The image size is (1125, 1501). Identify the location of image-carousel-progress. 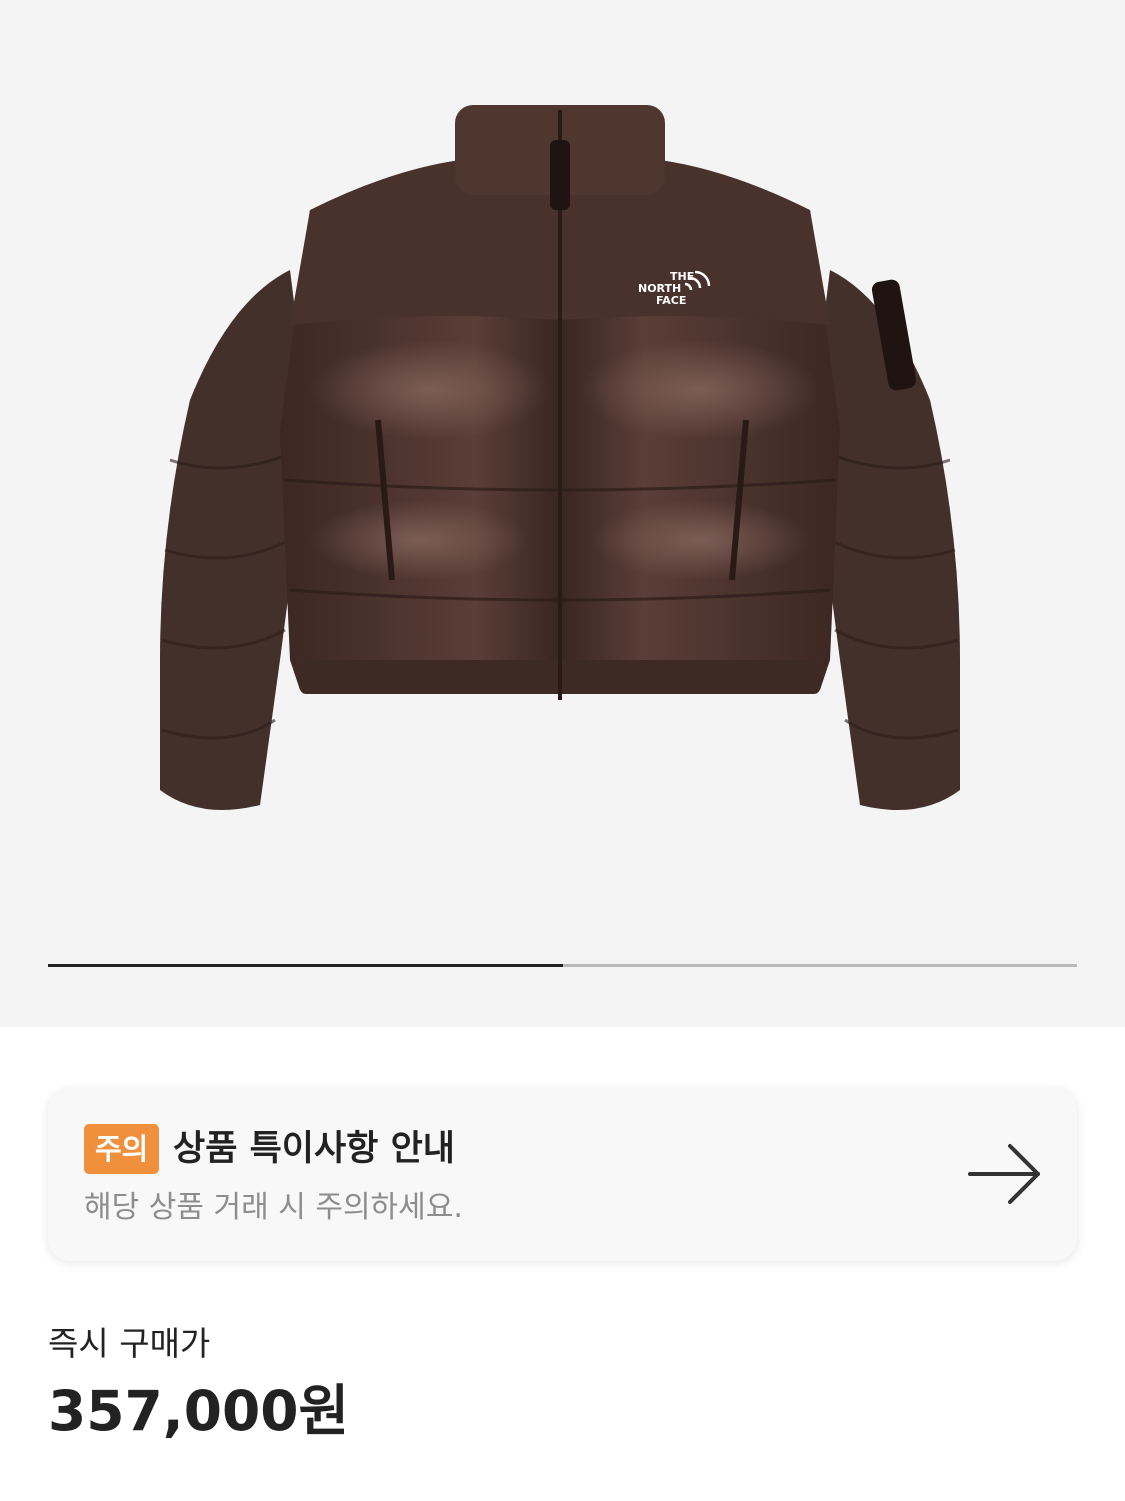
(562, 965).